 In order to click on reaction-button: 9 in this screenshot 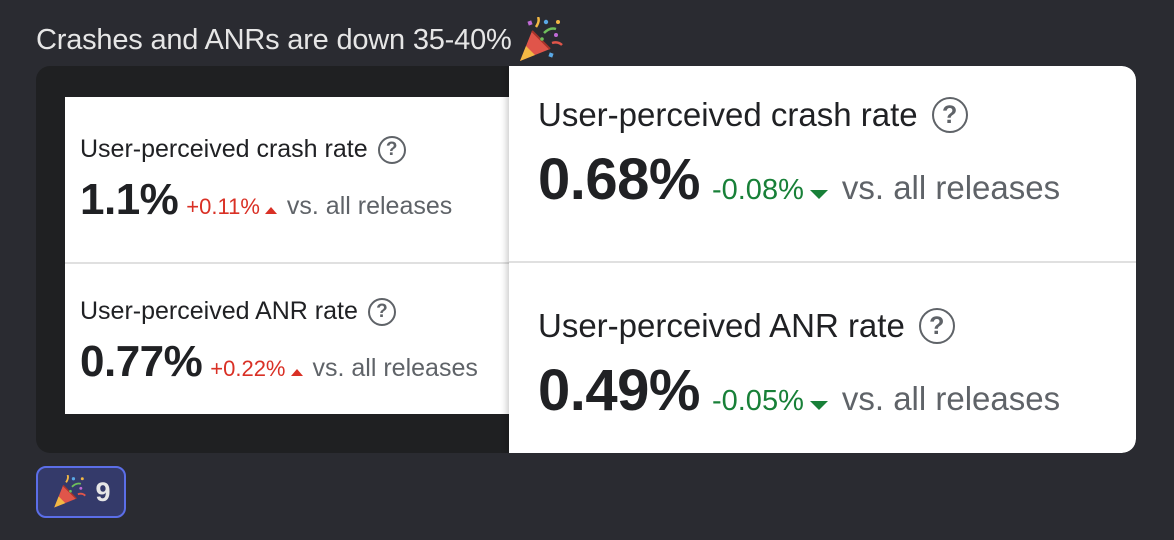, I will do `click(81, 492)`.